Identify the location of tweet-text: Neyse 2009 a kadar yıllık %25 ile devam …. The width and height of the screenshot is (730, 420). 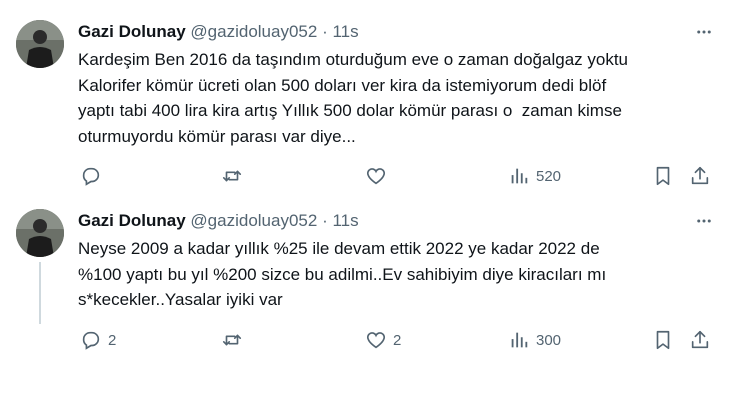
(342, 274).